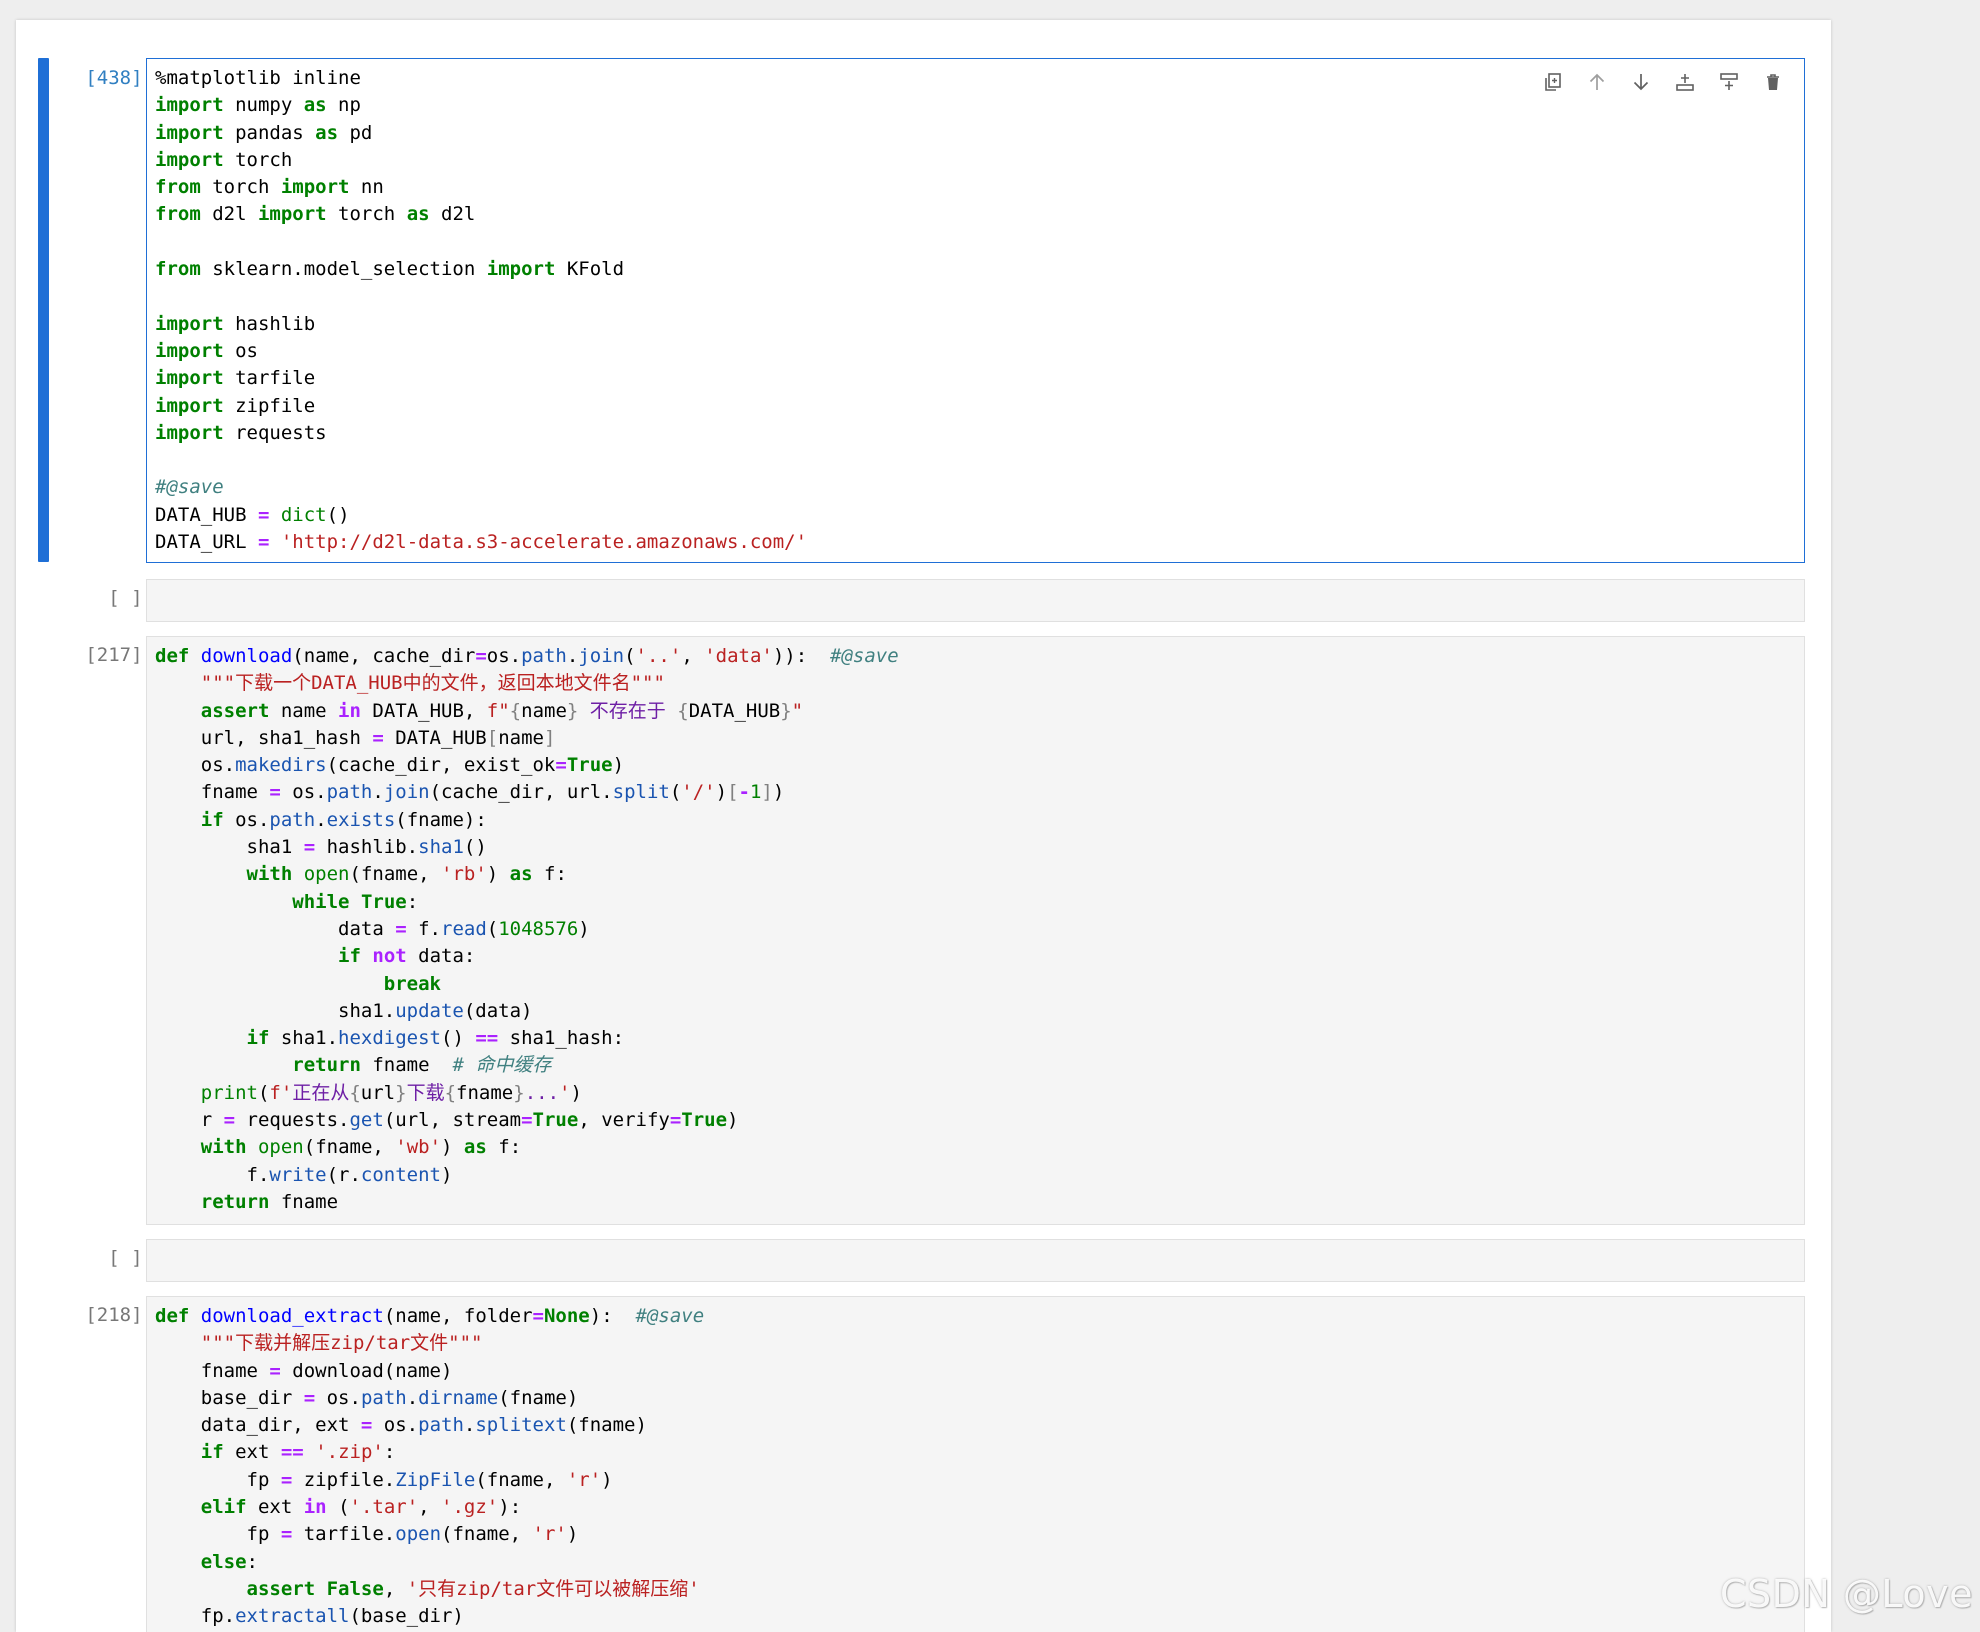 This screenshot has width=1980, height=1632. What do you see at coordinates (549, 874) in the screenshot?
I see `code-token: f:` at bounding box center [549, 874].